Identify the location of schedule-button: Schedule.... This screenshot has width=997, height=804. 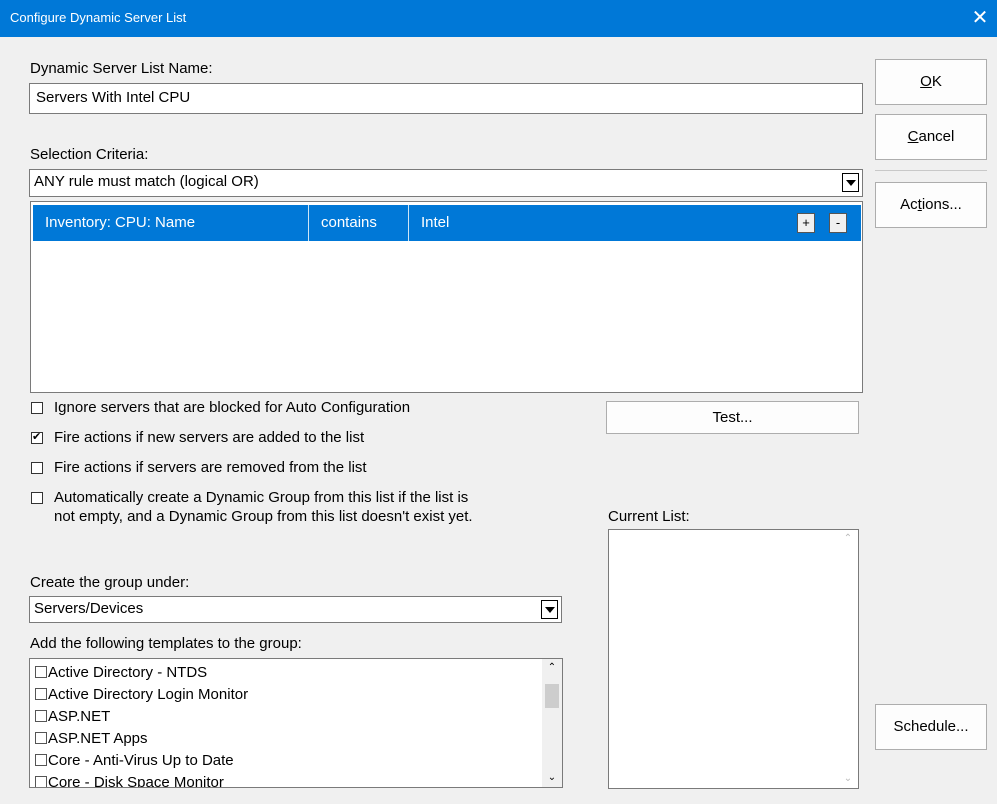
(931, 727).